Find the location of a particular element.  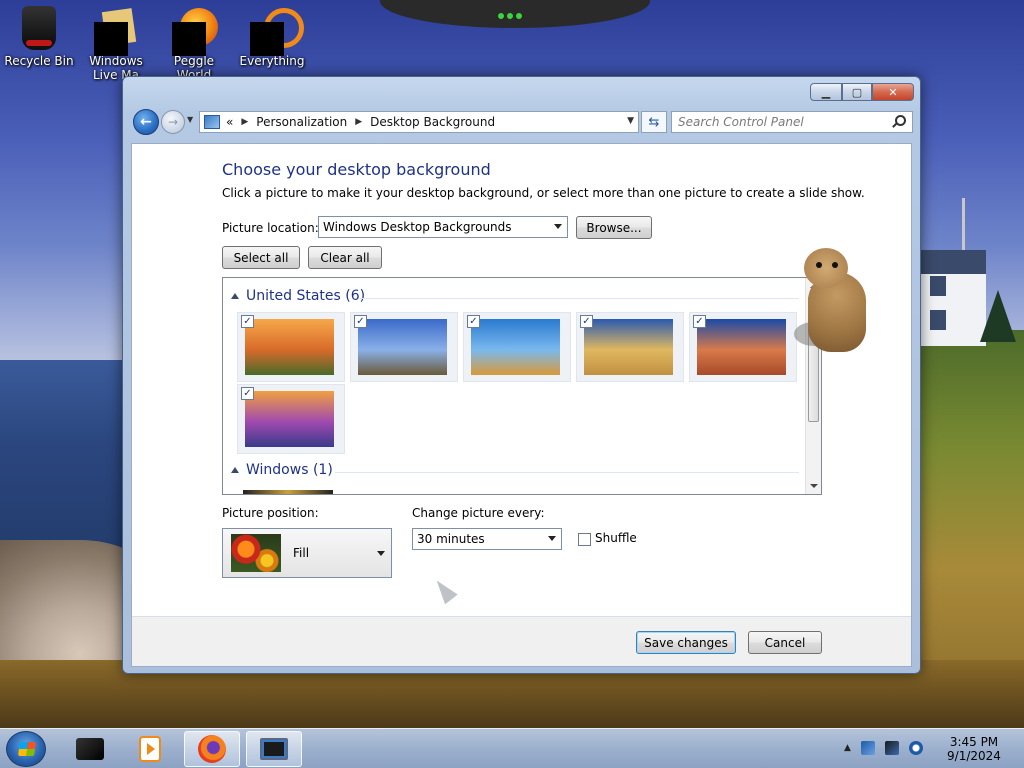

change-picture-select: 30 minutes is located at coordinates (487, 539).